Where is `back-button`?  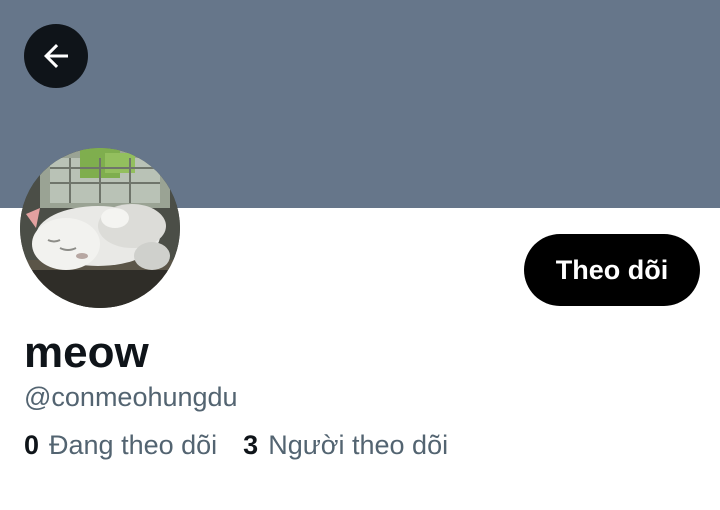 back-button is located at coordinates (56, 56).